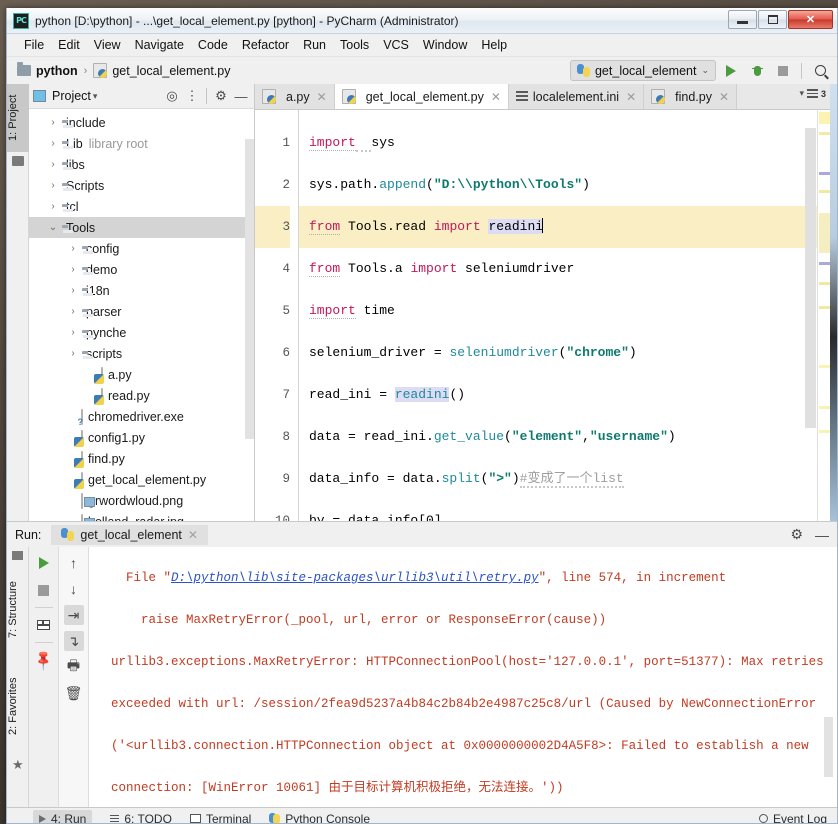  What do you see at coordinates (810, 278) in the screenshot?
I see `editor-scrollbar` at bounding box center [810, 278].